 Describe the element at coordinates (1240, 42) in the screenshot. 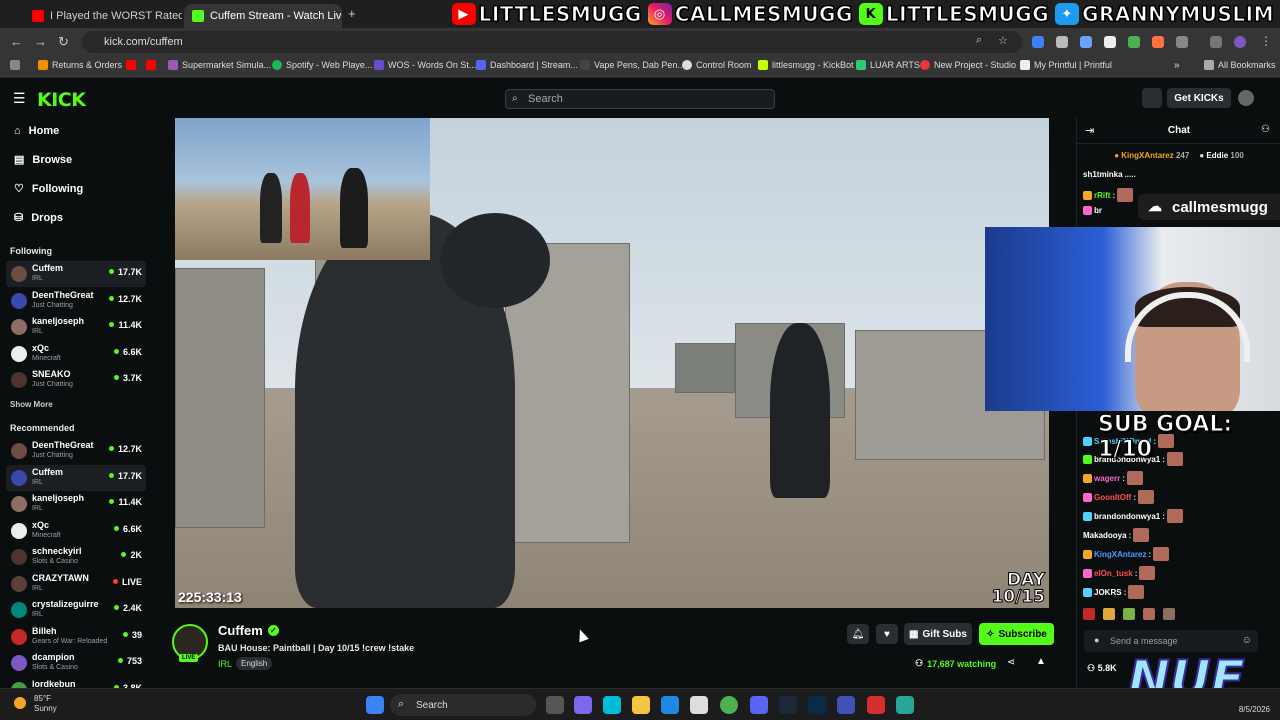

I see `profile-avatar` at that location.